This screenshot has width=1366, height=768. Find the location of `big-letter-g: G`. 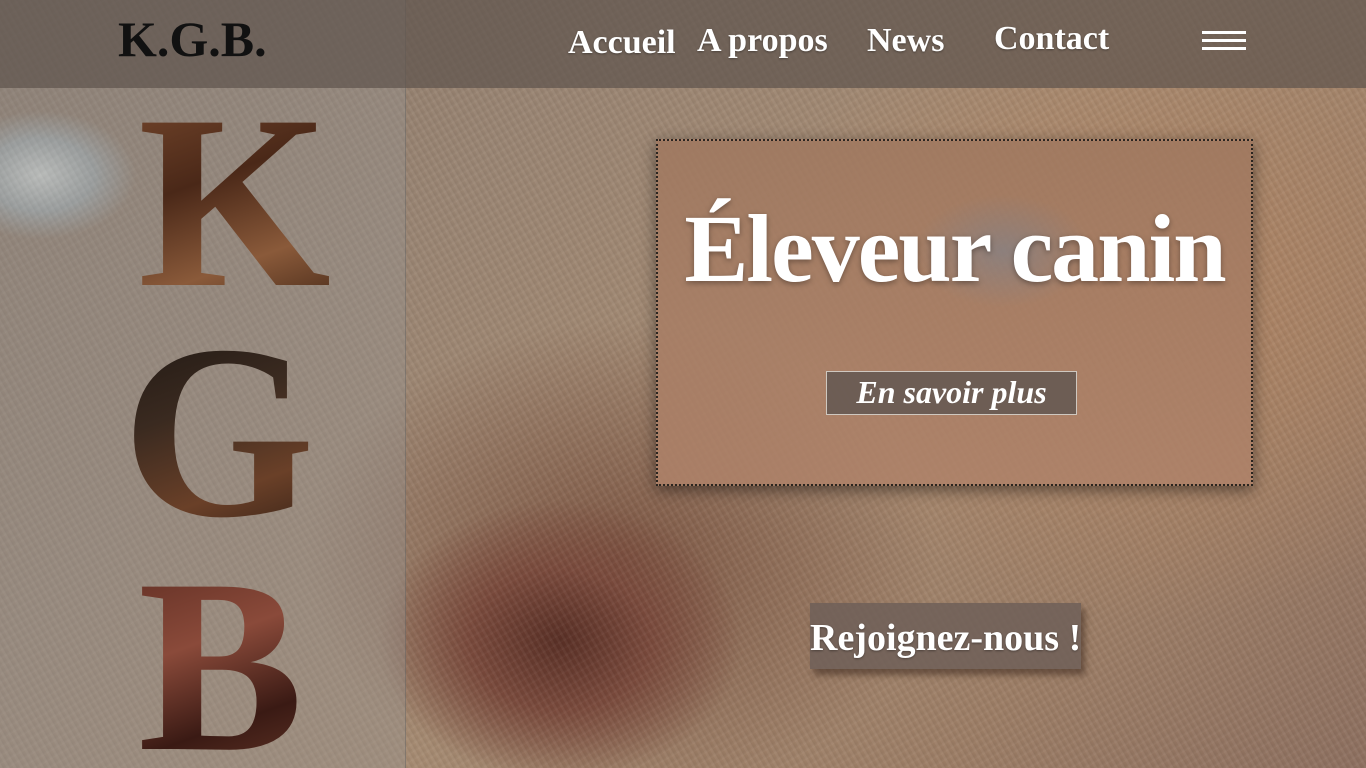

big-letter-g: G is located at coordinates (218, 431).